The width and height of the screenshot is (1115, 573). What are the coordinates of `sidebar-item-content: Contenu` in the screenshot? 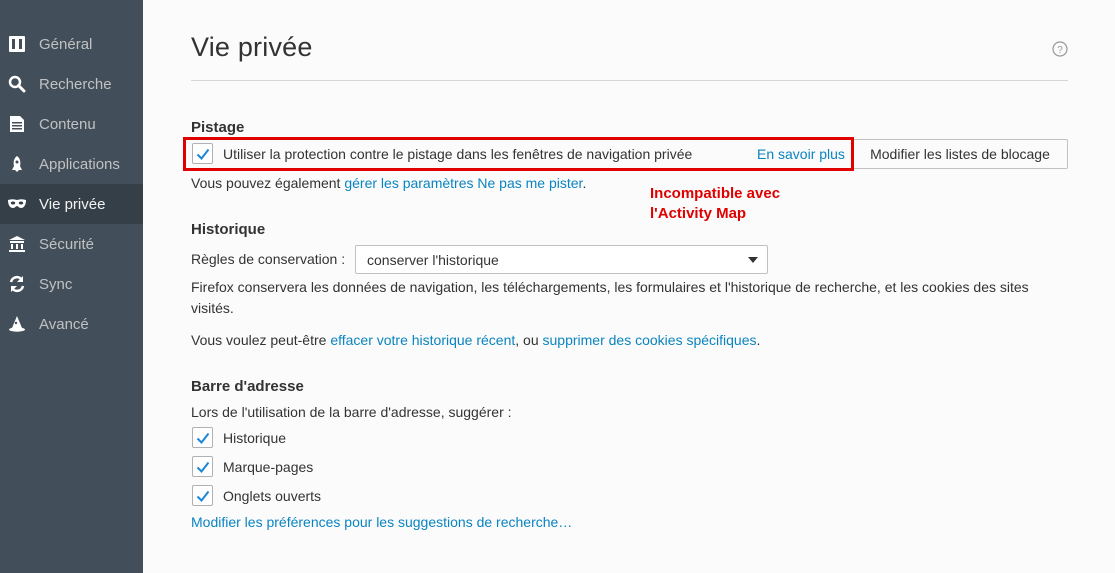 It's located at (71, 124).